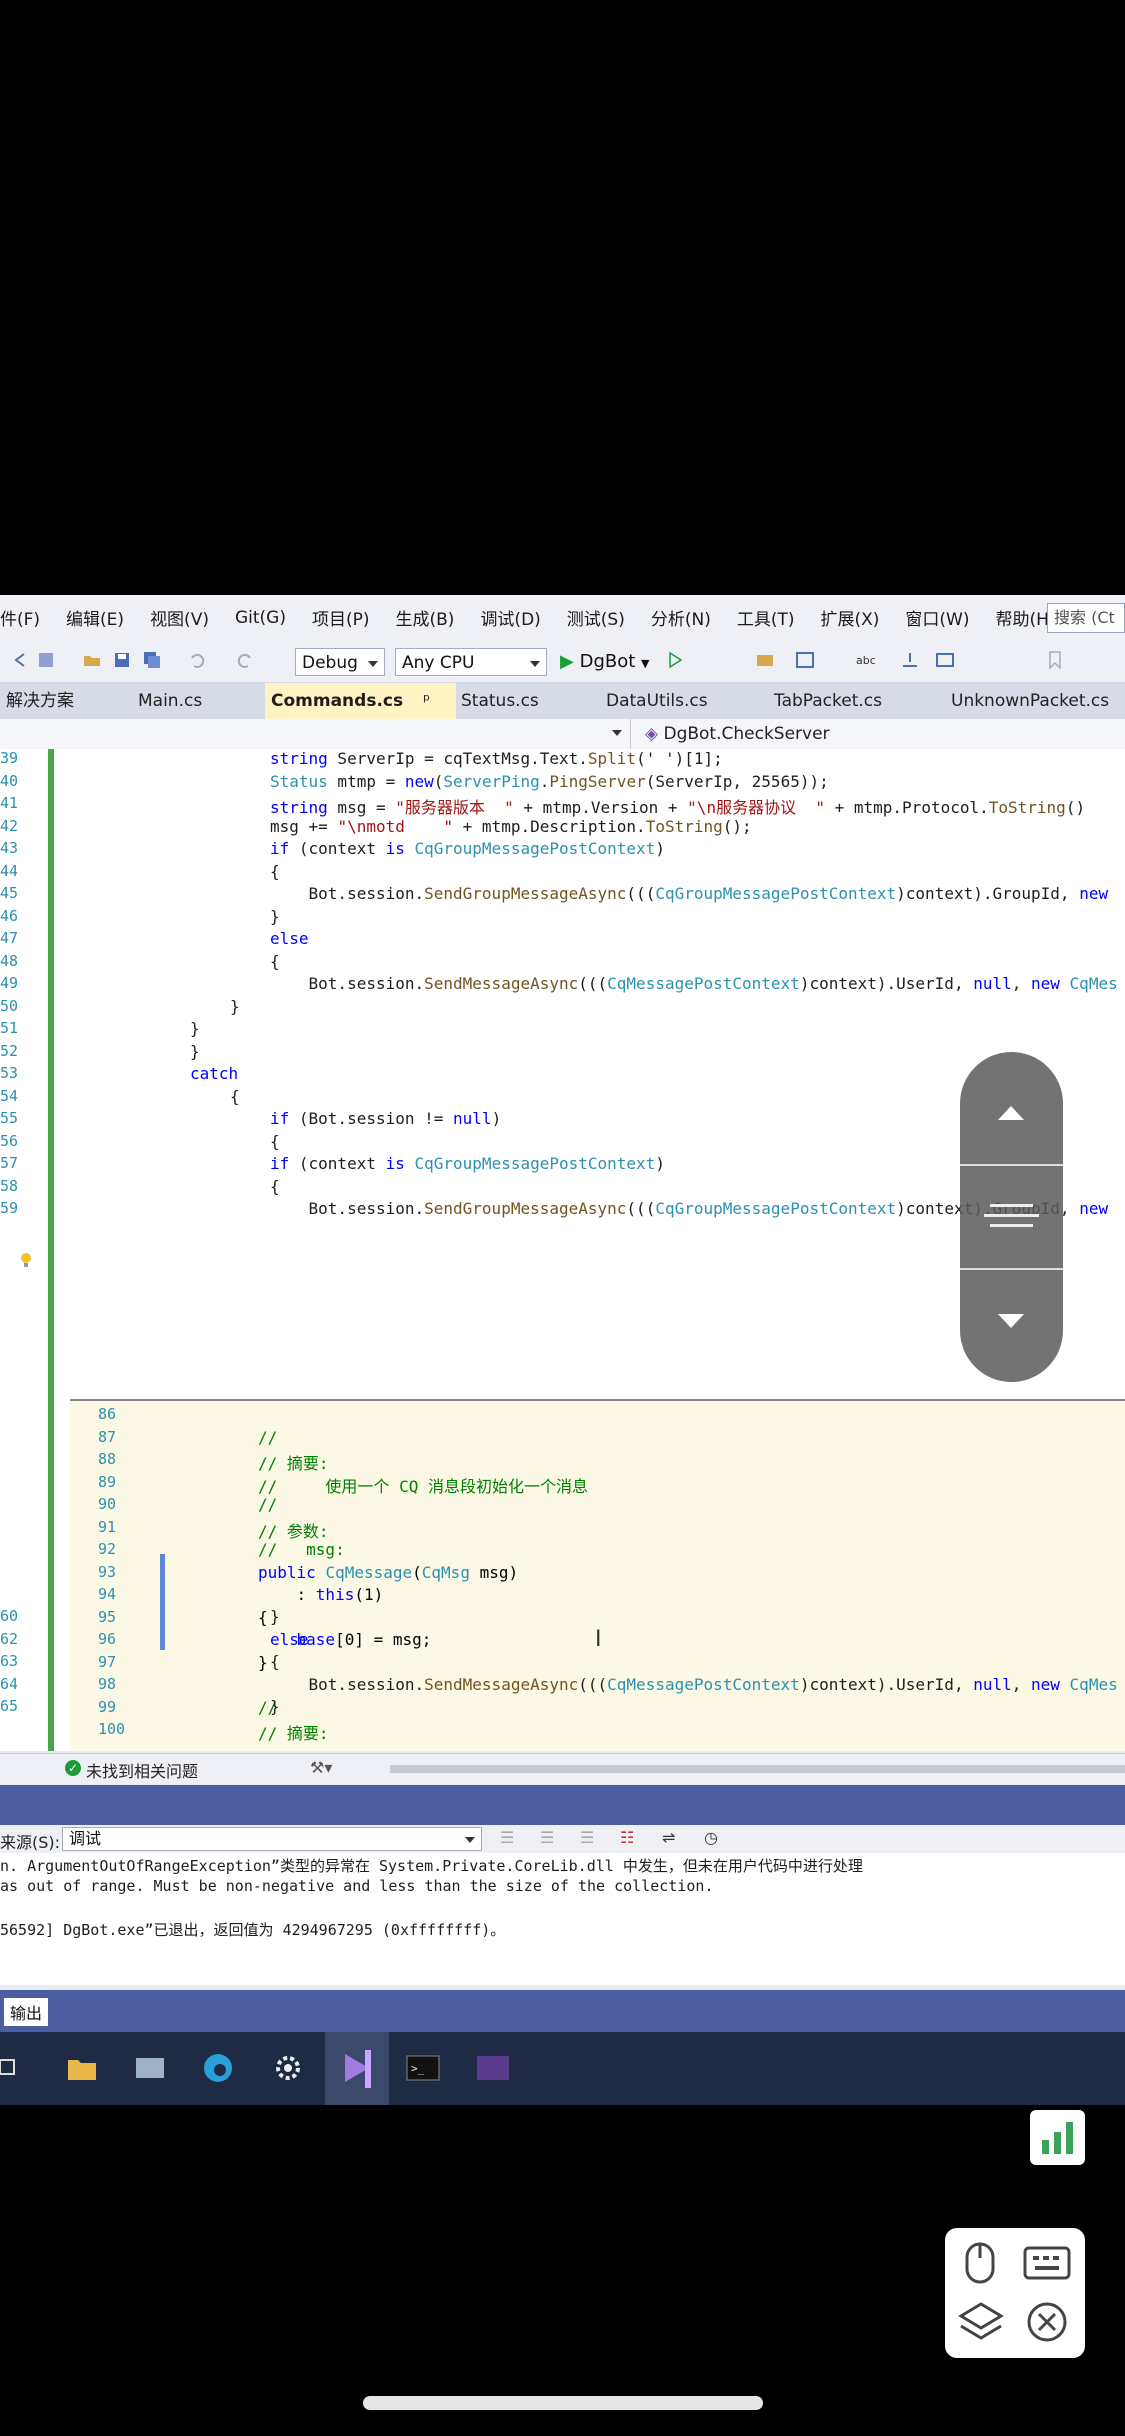  I want to click on start-without-debug-icon, so click(675, 660).